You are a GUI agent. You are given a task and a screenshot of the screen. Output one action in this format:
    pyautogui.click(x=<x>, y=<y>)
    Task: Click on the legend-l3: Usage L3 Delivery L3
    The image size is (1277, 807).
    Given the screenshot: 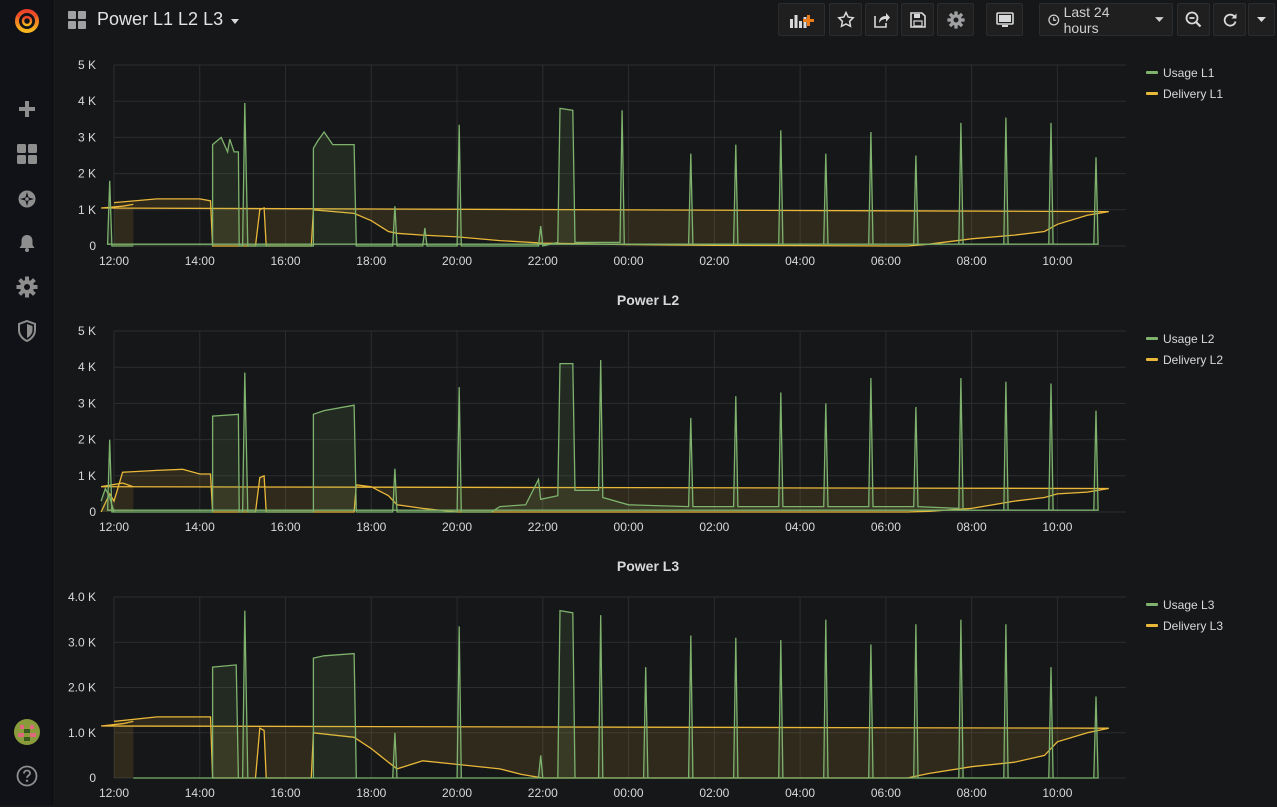 What is the action you would take?
    pyautogui.click(x=1184, y=615)
    